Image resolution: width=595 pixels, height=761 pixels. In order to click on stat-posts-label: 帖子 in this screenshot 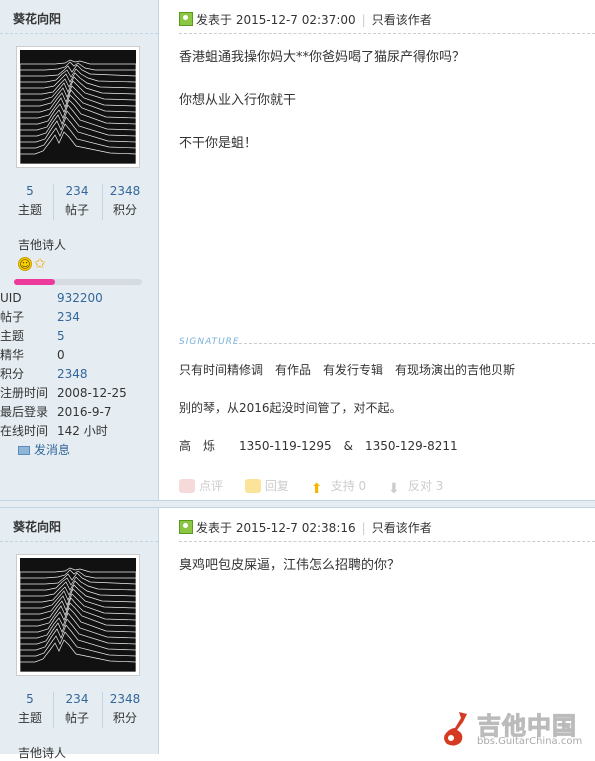, I will do `click(76, 210)`.